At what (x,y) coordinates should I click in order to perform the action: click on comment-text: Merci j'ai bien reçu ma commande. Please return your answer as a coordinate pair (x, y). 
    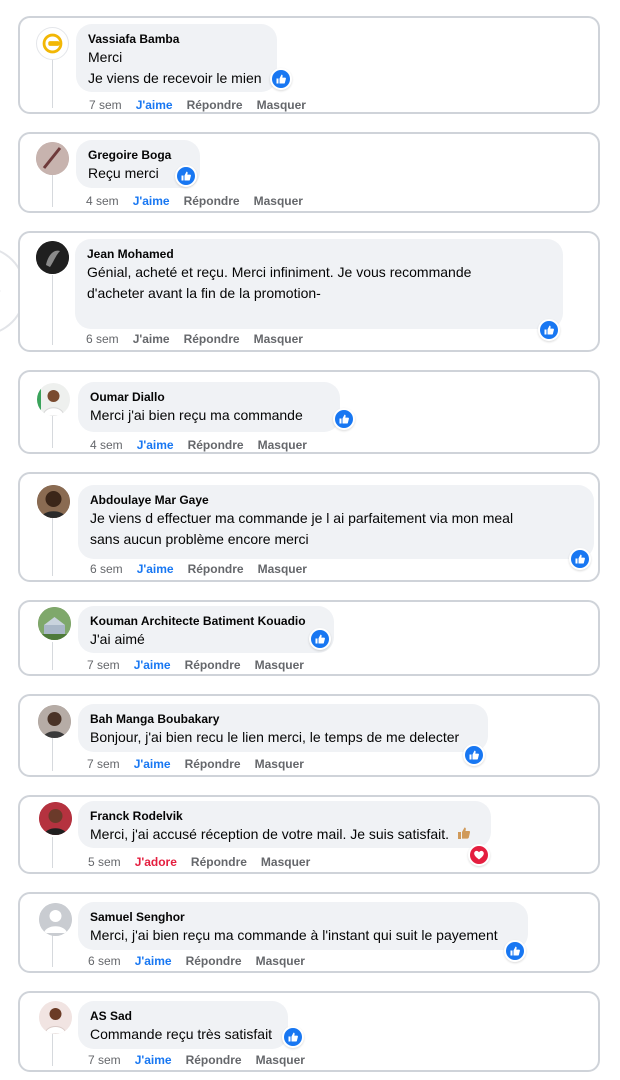
    Looking at the image, I should click on (196, 415).